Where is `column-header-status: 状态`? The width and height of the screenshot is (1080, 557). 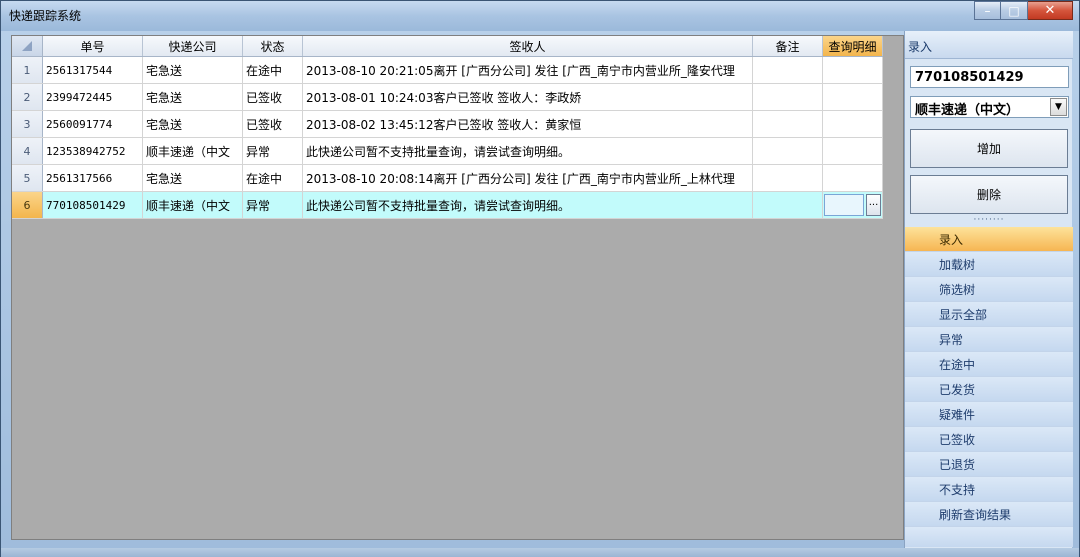 column-header-status: 状态 is located at coordinates (273, 46).